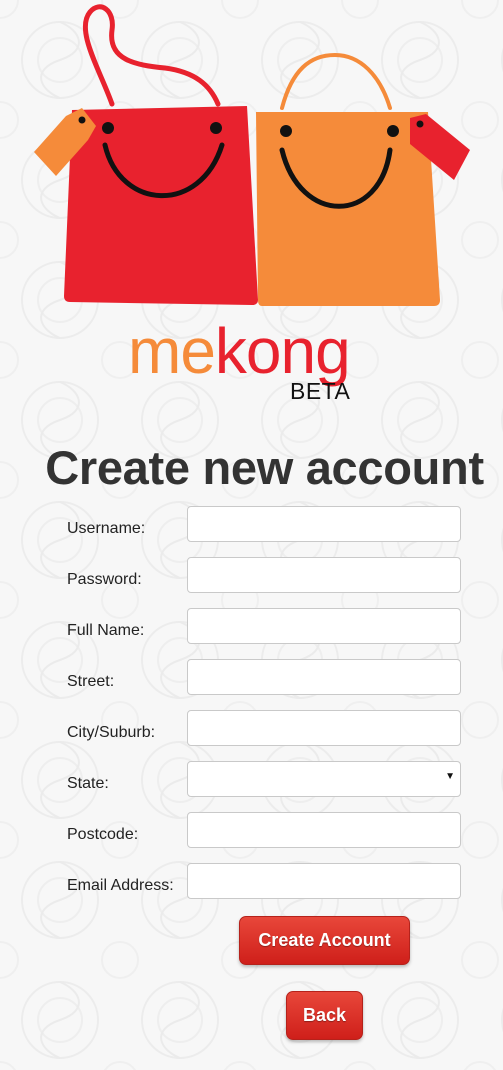 Image resolution: width=503 pixels, height=1070 pixels. Describe the element at coordinates (324, 779) in the screenshot. I see `state-select: ▼` at that location.